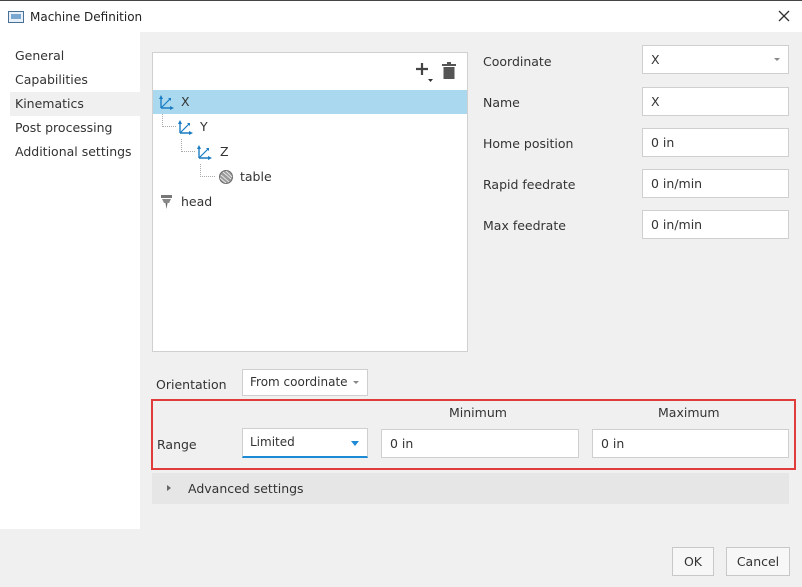 This screenshot has height=587, width=802. I want to click on plus-icon, so click(424, 72).